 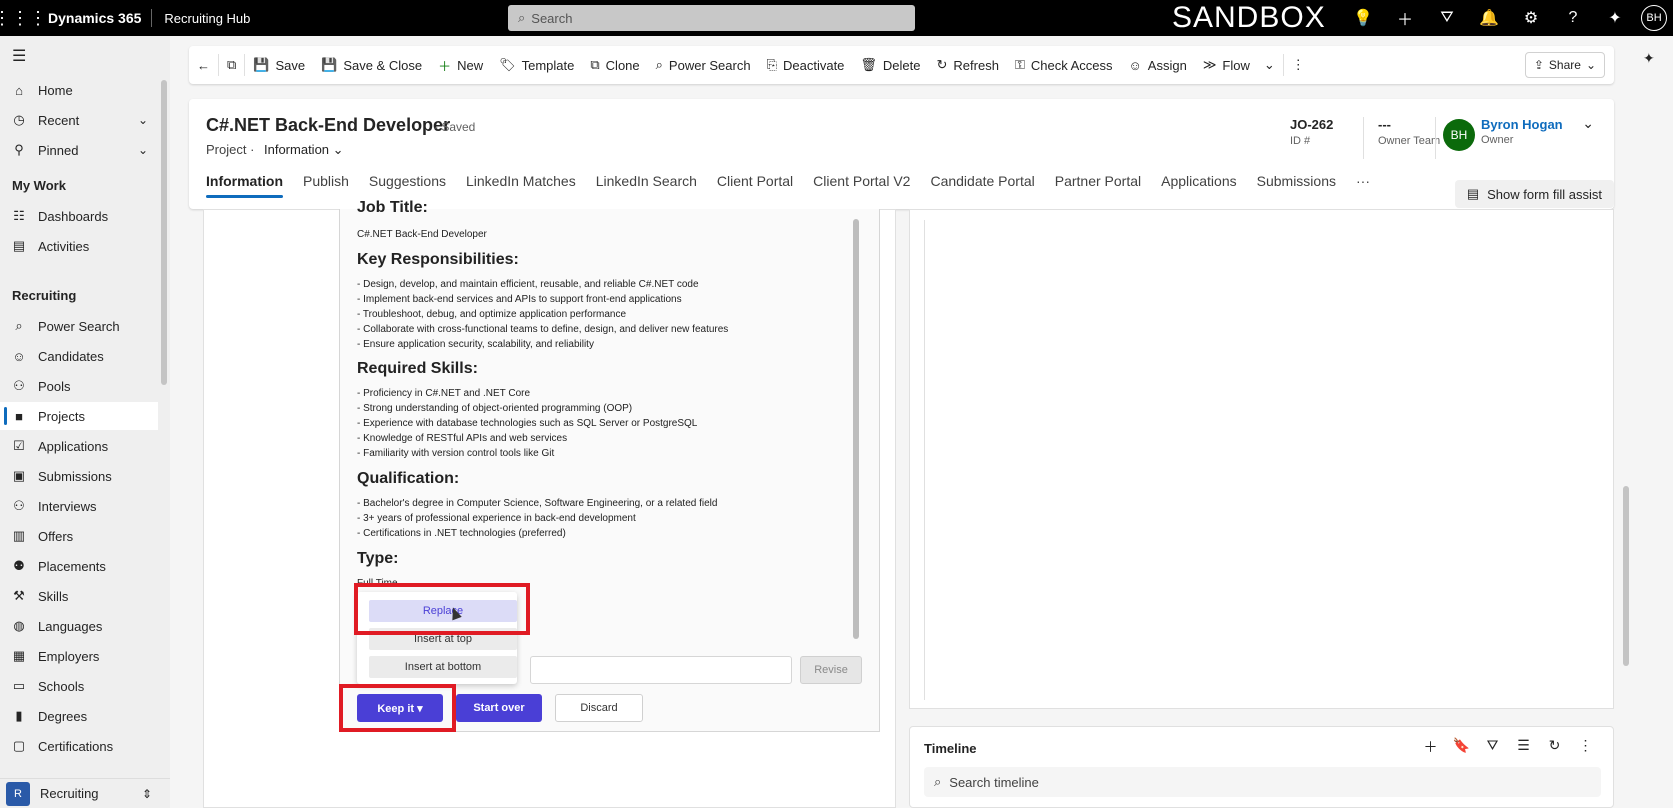 What do you see at coordinates (1523, 747) in the screenshot?
I see `list-icon: ☰` at bounding box center [1523, 747].